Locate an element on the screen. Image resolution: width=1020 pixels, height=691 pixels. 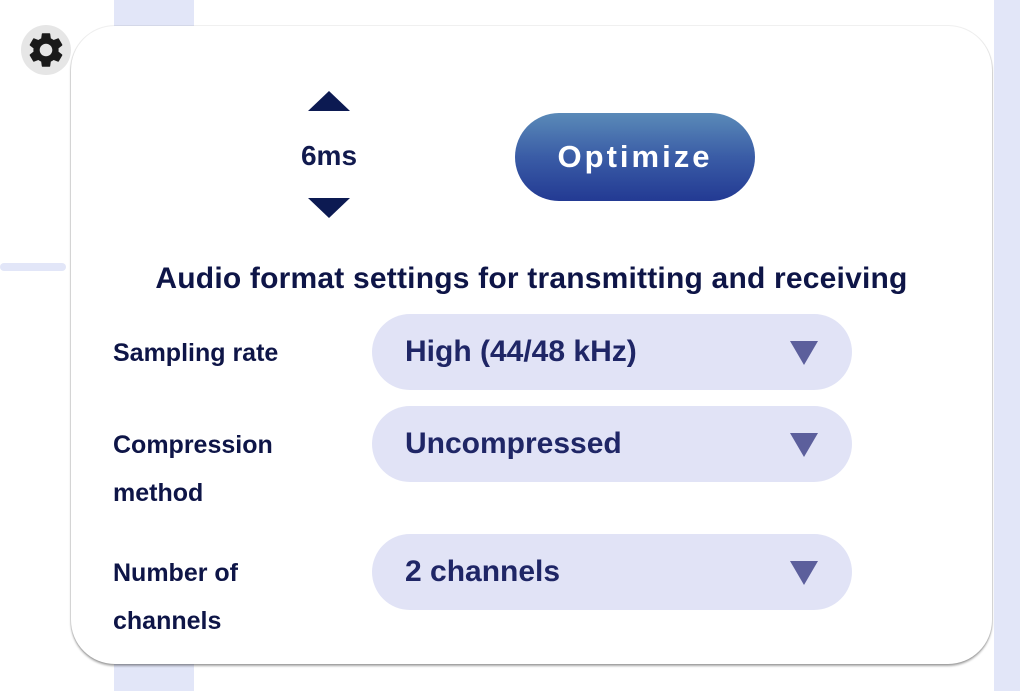
sampling-rate-dropdown: High (44/48 kHz) is located at coordinates (612, 352).